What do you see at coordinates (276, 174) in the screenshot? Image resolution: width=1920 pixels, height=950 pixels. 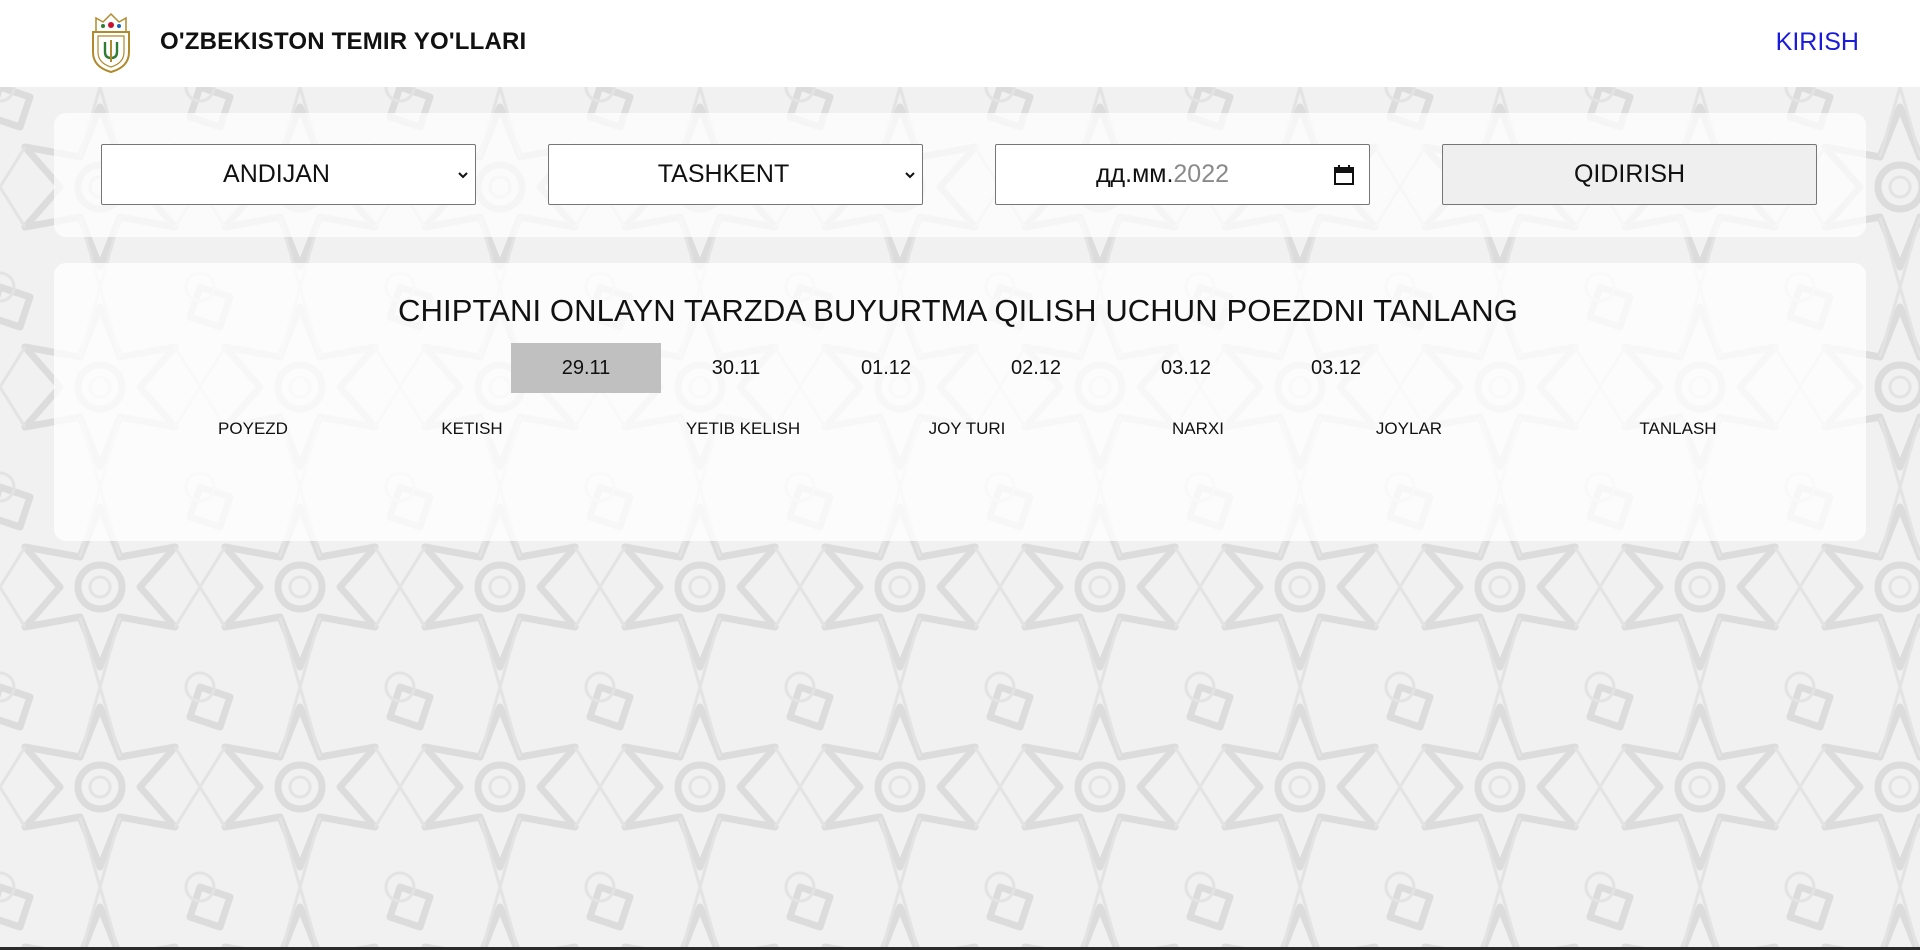 I see `from-station-value: ANDIJAN` at bounding box center [276, 174].